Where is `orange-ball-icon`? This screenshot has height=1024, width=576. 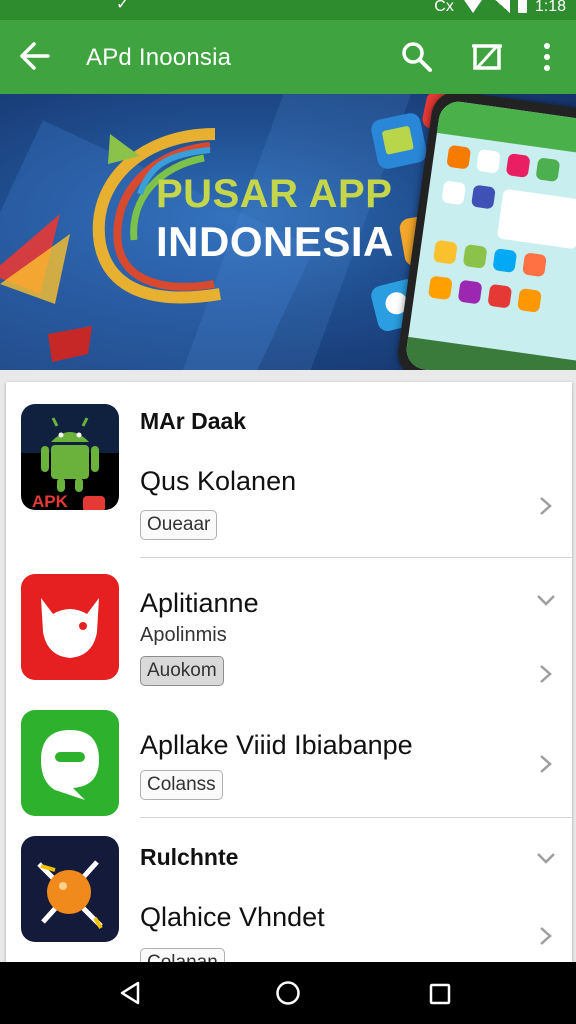 orange-ball-icon is located at coordinates (70, 889).